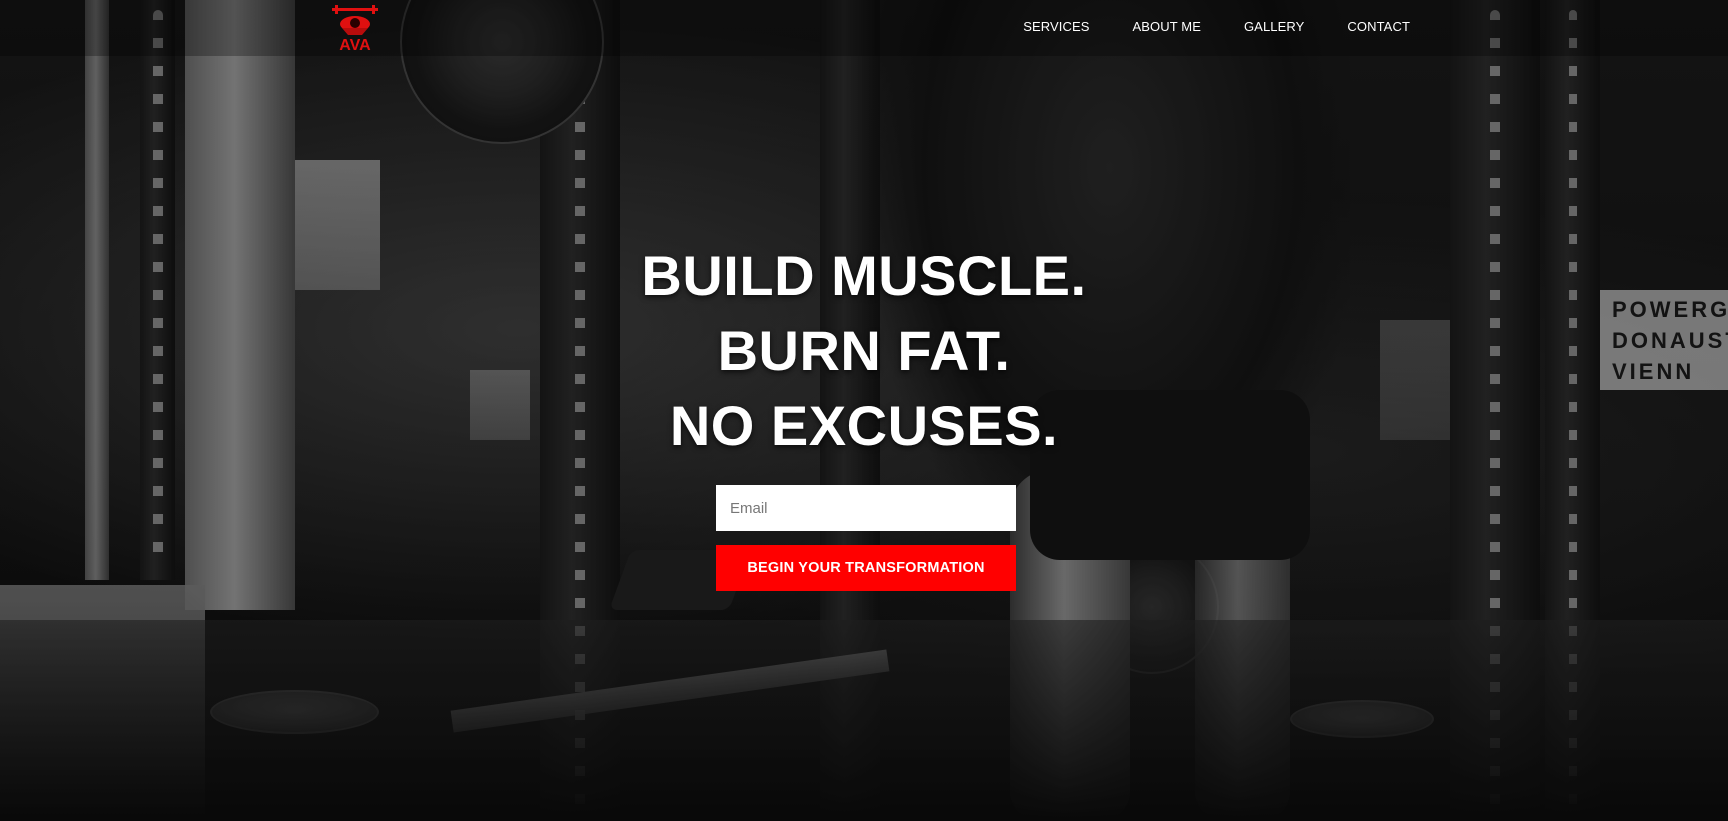 The height and width of the screenshot is (821, 1728). I want to click on nav-item-contact: CONTACT, so click(1378, 26).